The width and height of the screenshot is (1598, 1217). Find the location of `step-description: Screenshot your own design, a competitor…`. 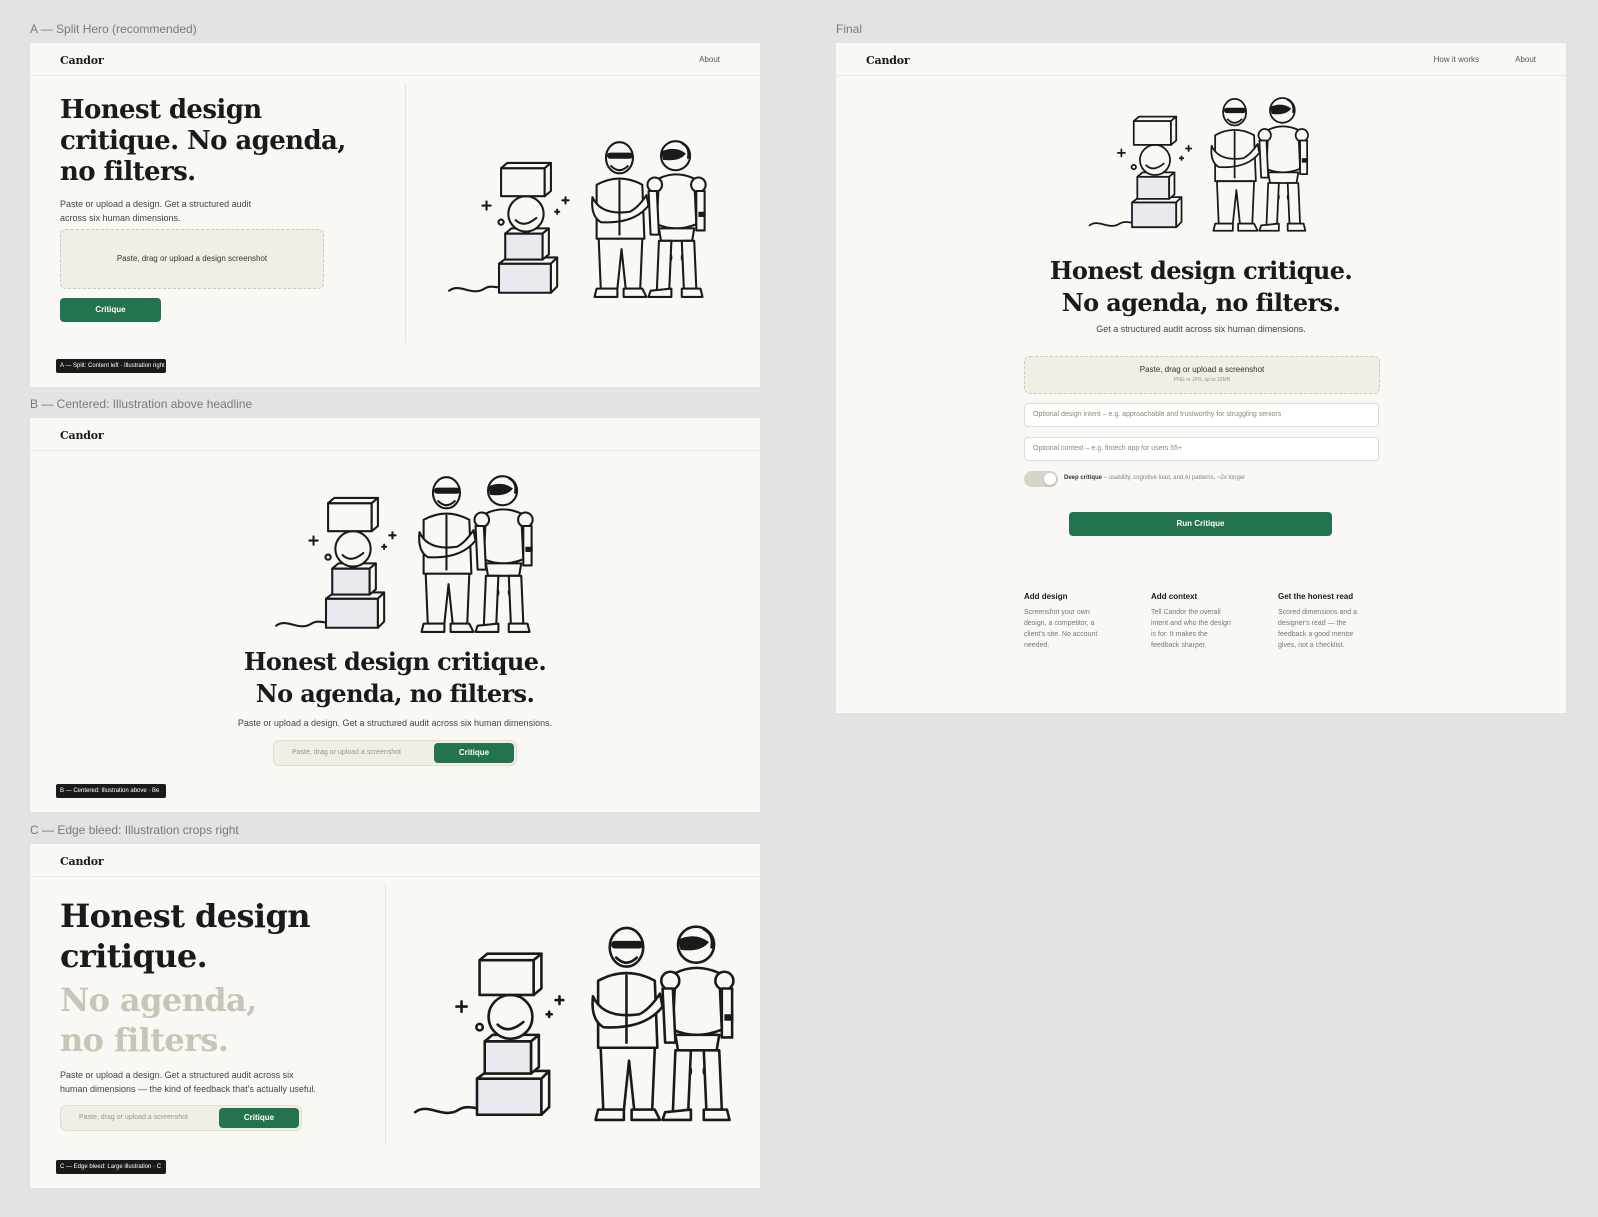

step-description: Screenshot your own design, a competitor… is located at coordinates (1079, 629).